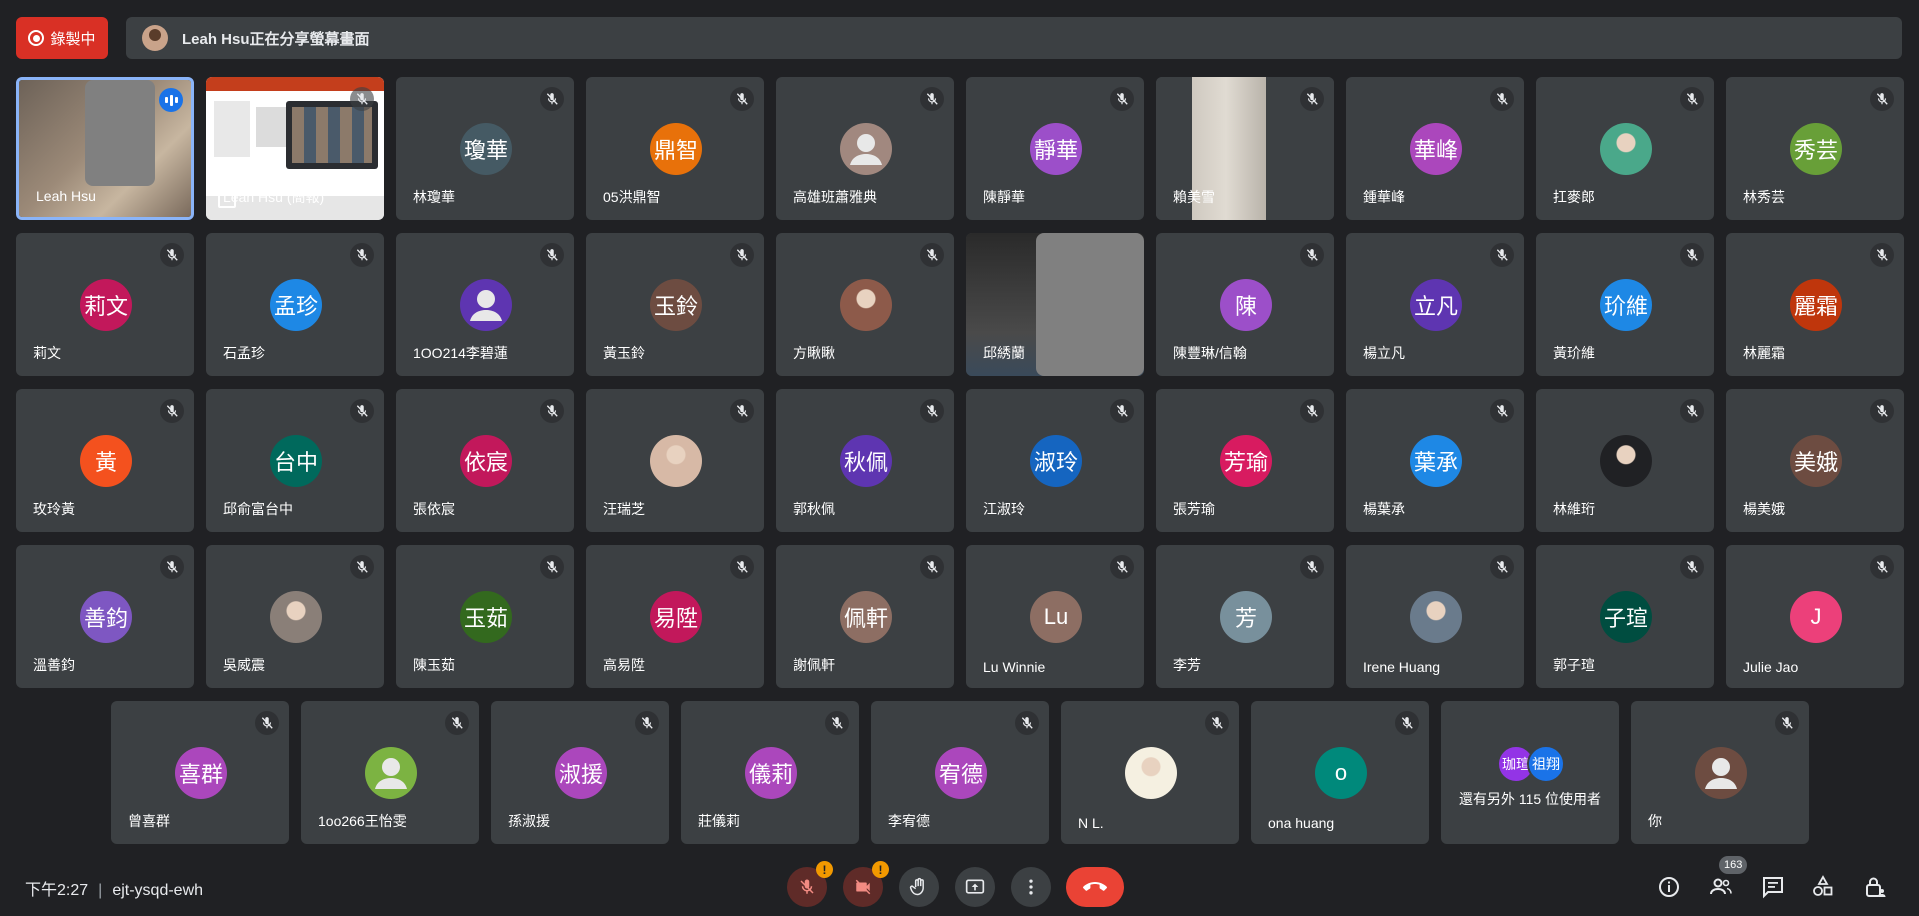  I want to click on camera-button: !, so click(866, 884).